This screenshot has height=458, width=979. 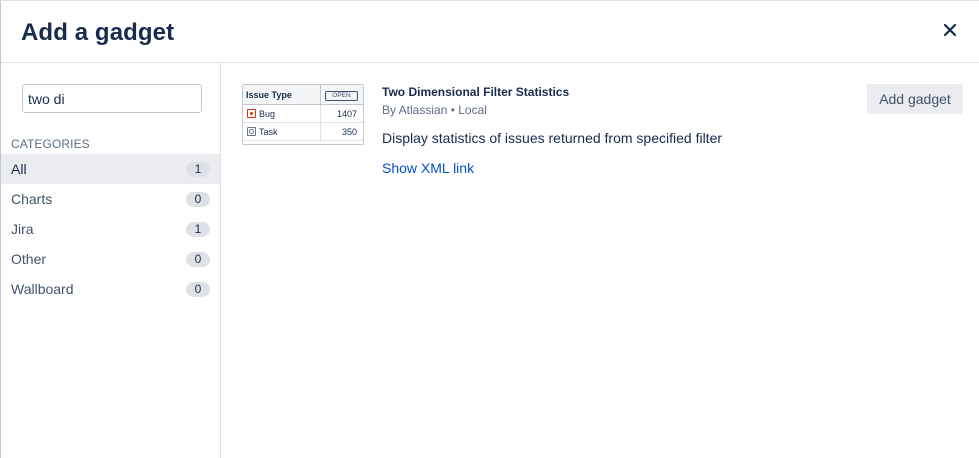 What do you see at coordinates (22, 229) in the screenshot?
I see `category-label: Jira` at bounding box center [22, 229].